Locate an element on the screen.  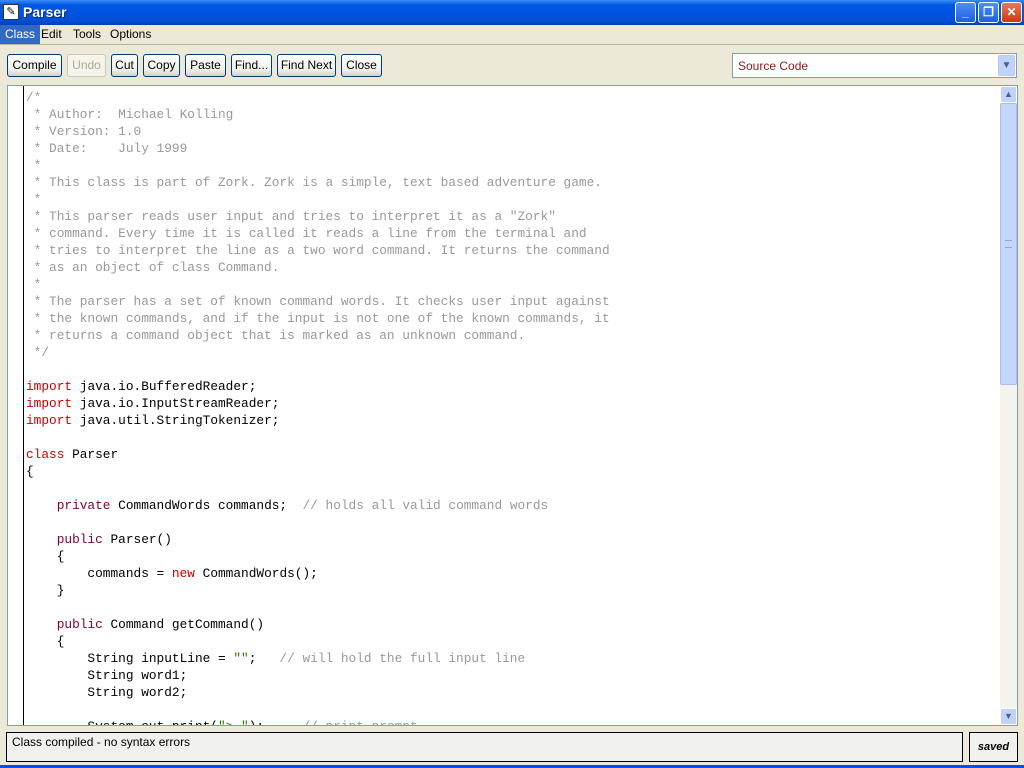
comment-token: * Date: July 1999 is located at coordinates (107, 148).